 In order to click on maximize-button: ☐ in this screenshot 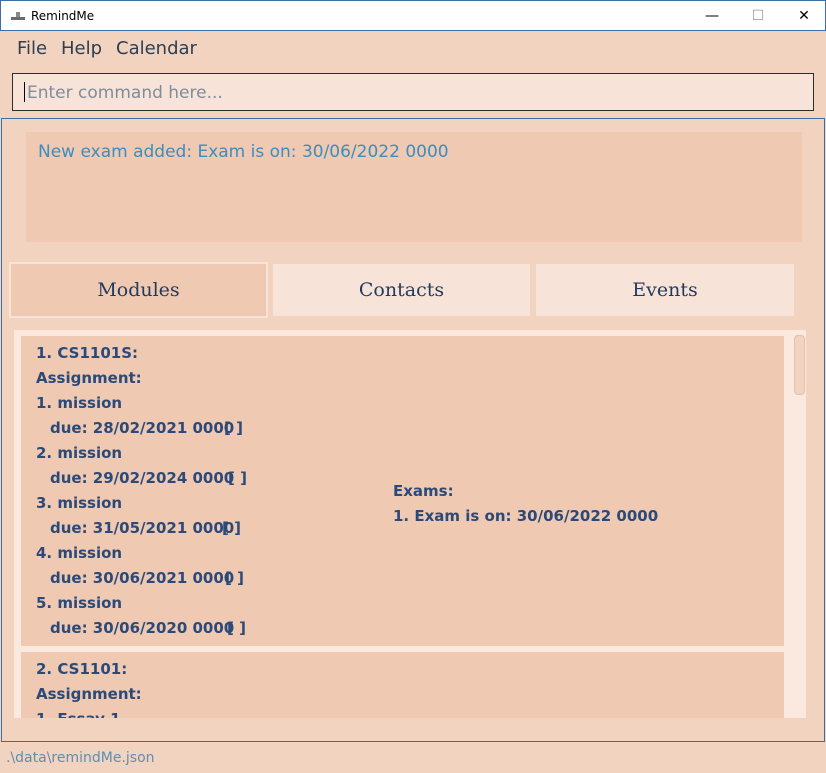, I will do `click(758, 16)`.